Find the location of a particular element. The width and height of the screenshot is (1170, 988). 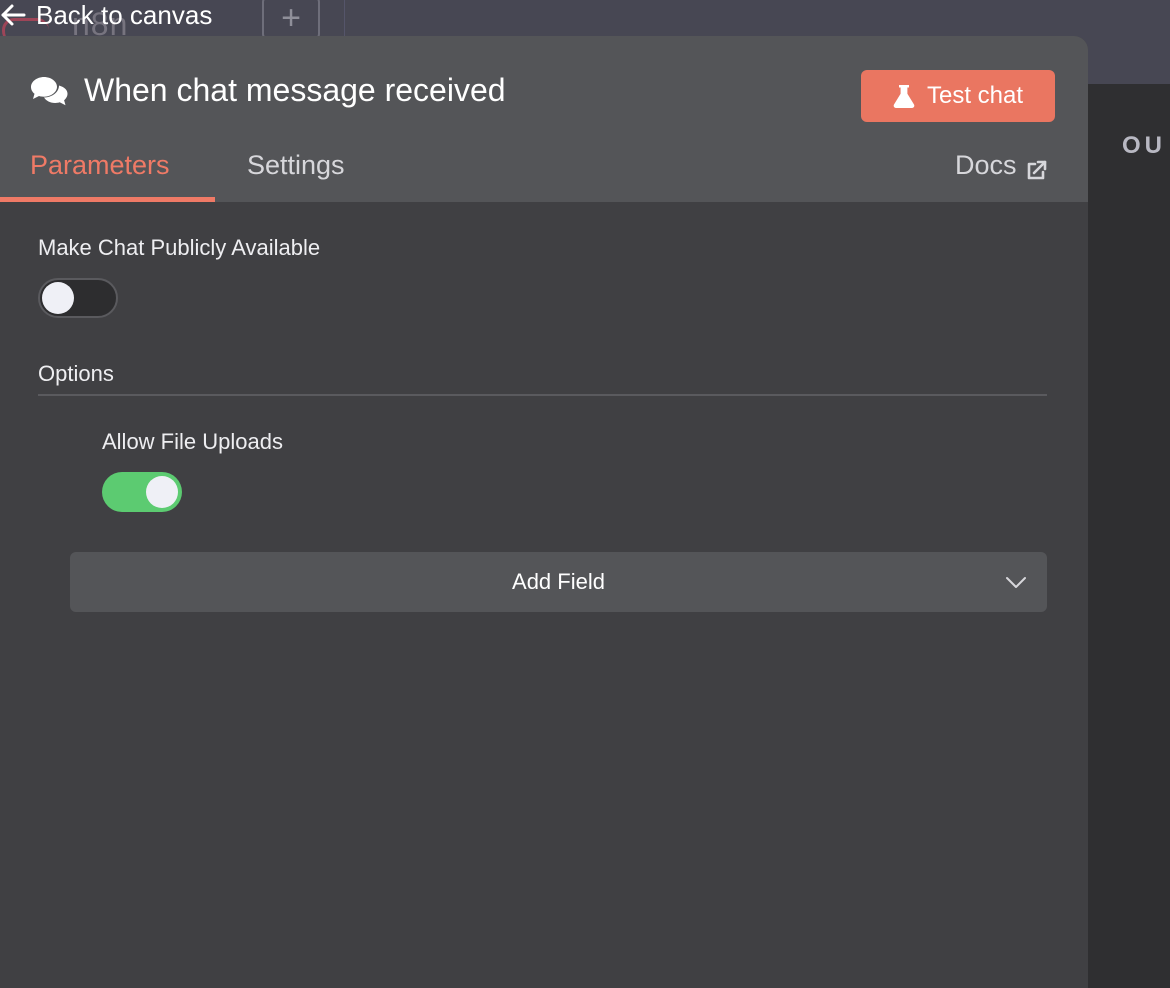

docs-label: Docs is located at coordinates (986, 165).